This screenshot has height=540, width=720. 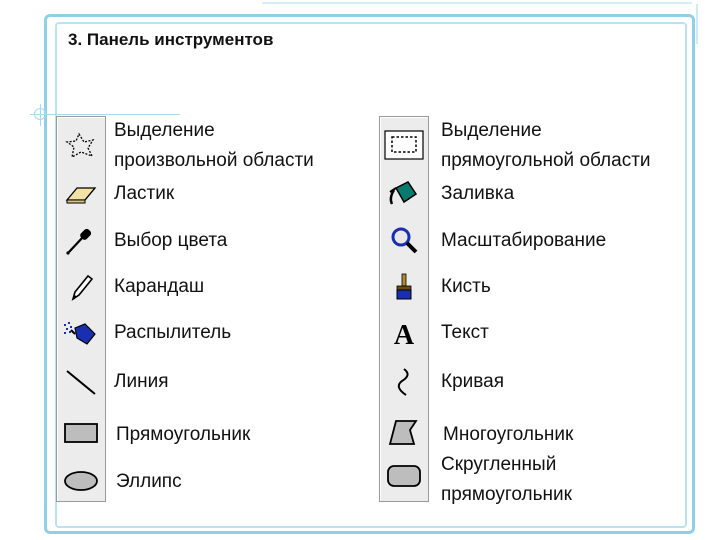 What do you see at coordinates (466, 286) in the screenshot?
I see `tool-label: Кисть` at bounding box center [466, 286].